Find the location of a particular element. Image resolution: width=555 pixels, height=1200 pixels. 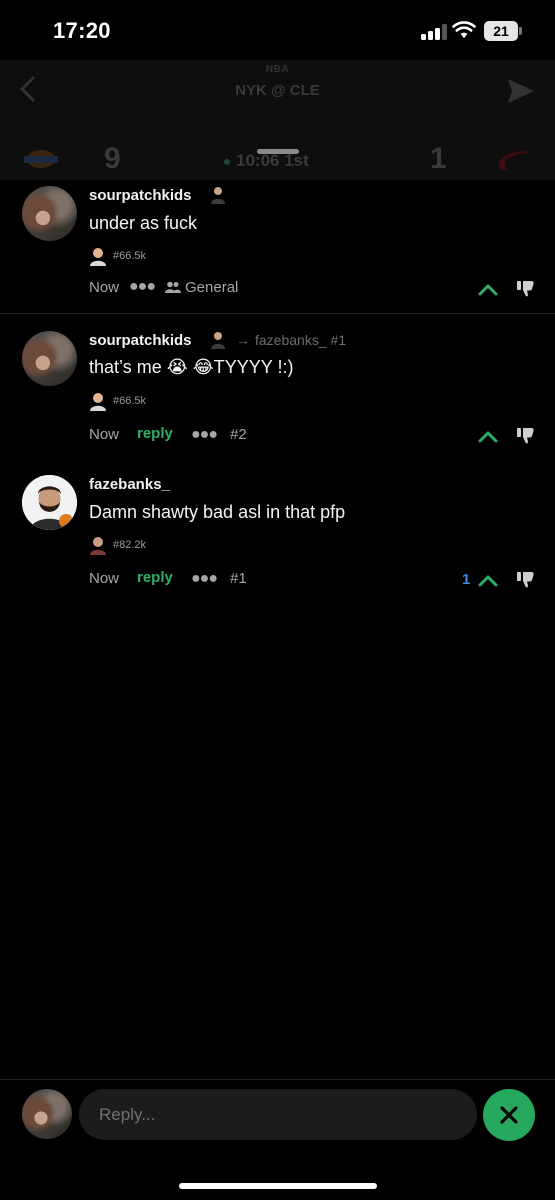

thread-number: #2 is located at coordinates (238, 434).